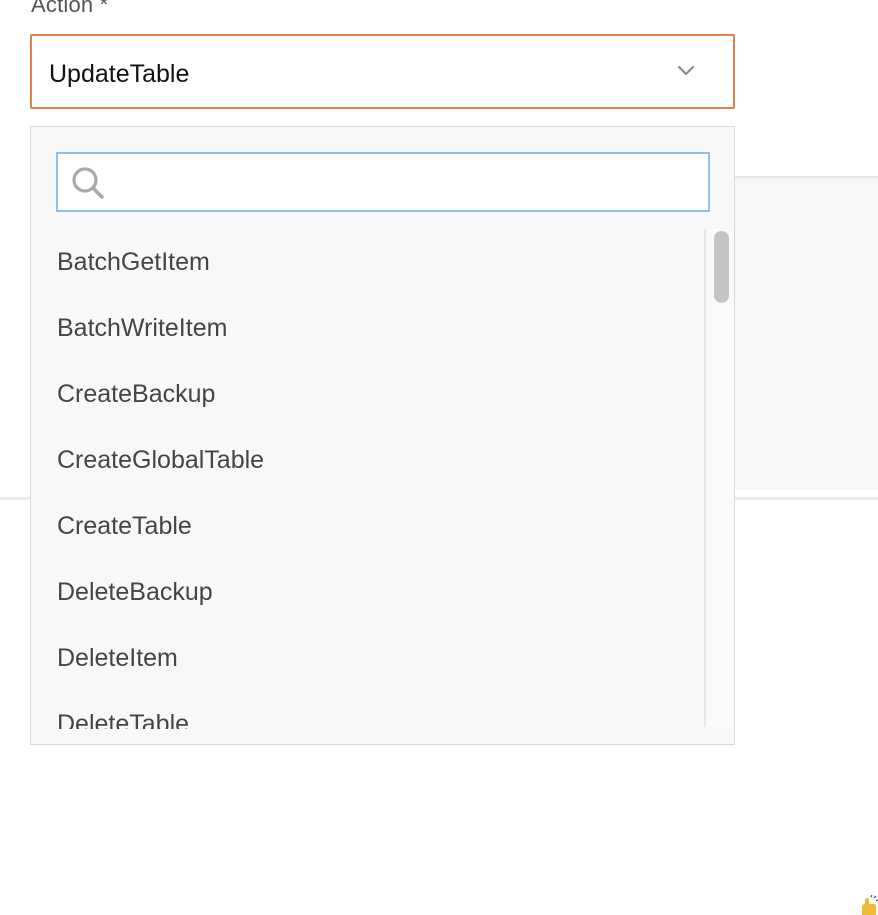 This screenshot has height=915, width=878. Describe the element at coordinates (382, 71) in the screenshot. I see `action-select: UpdateTable` at that location.